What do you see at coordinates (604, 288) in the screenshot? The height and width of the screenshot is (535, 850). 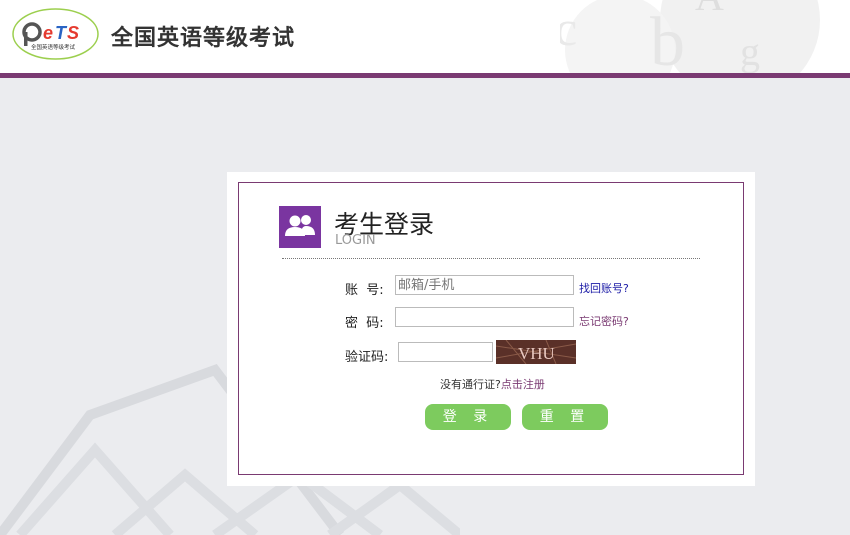 I see `find-account-link: 找回账号?` at bounding box center [604, 288].